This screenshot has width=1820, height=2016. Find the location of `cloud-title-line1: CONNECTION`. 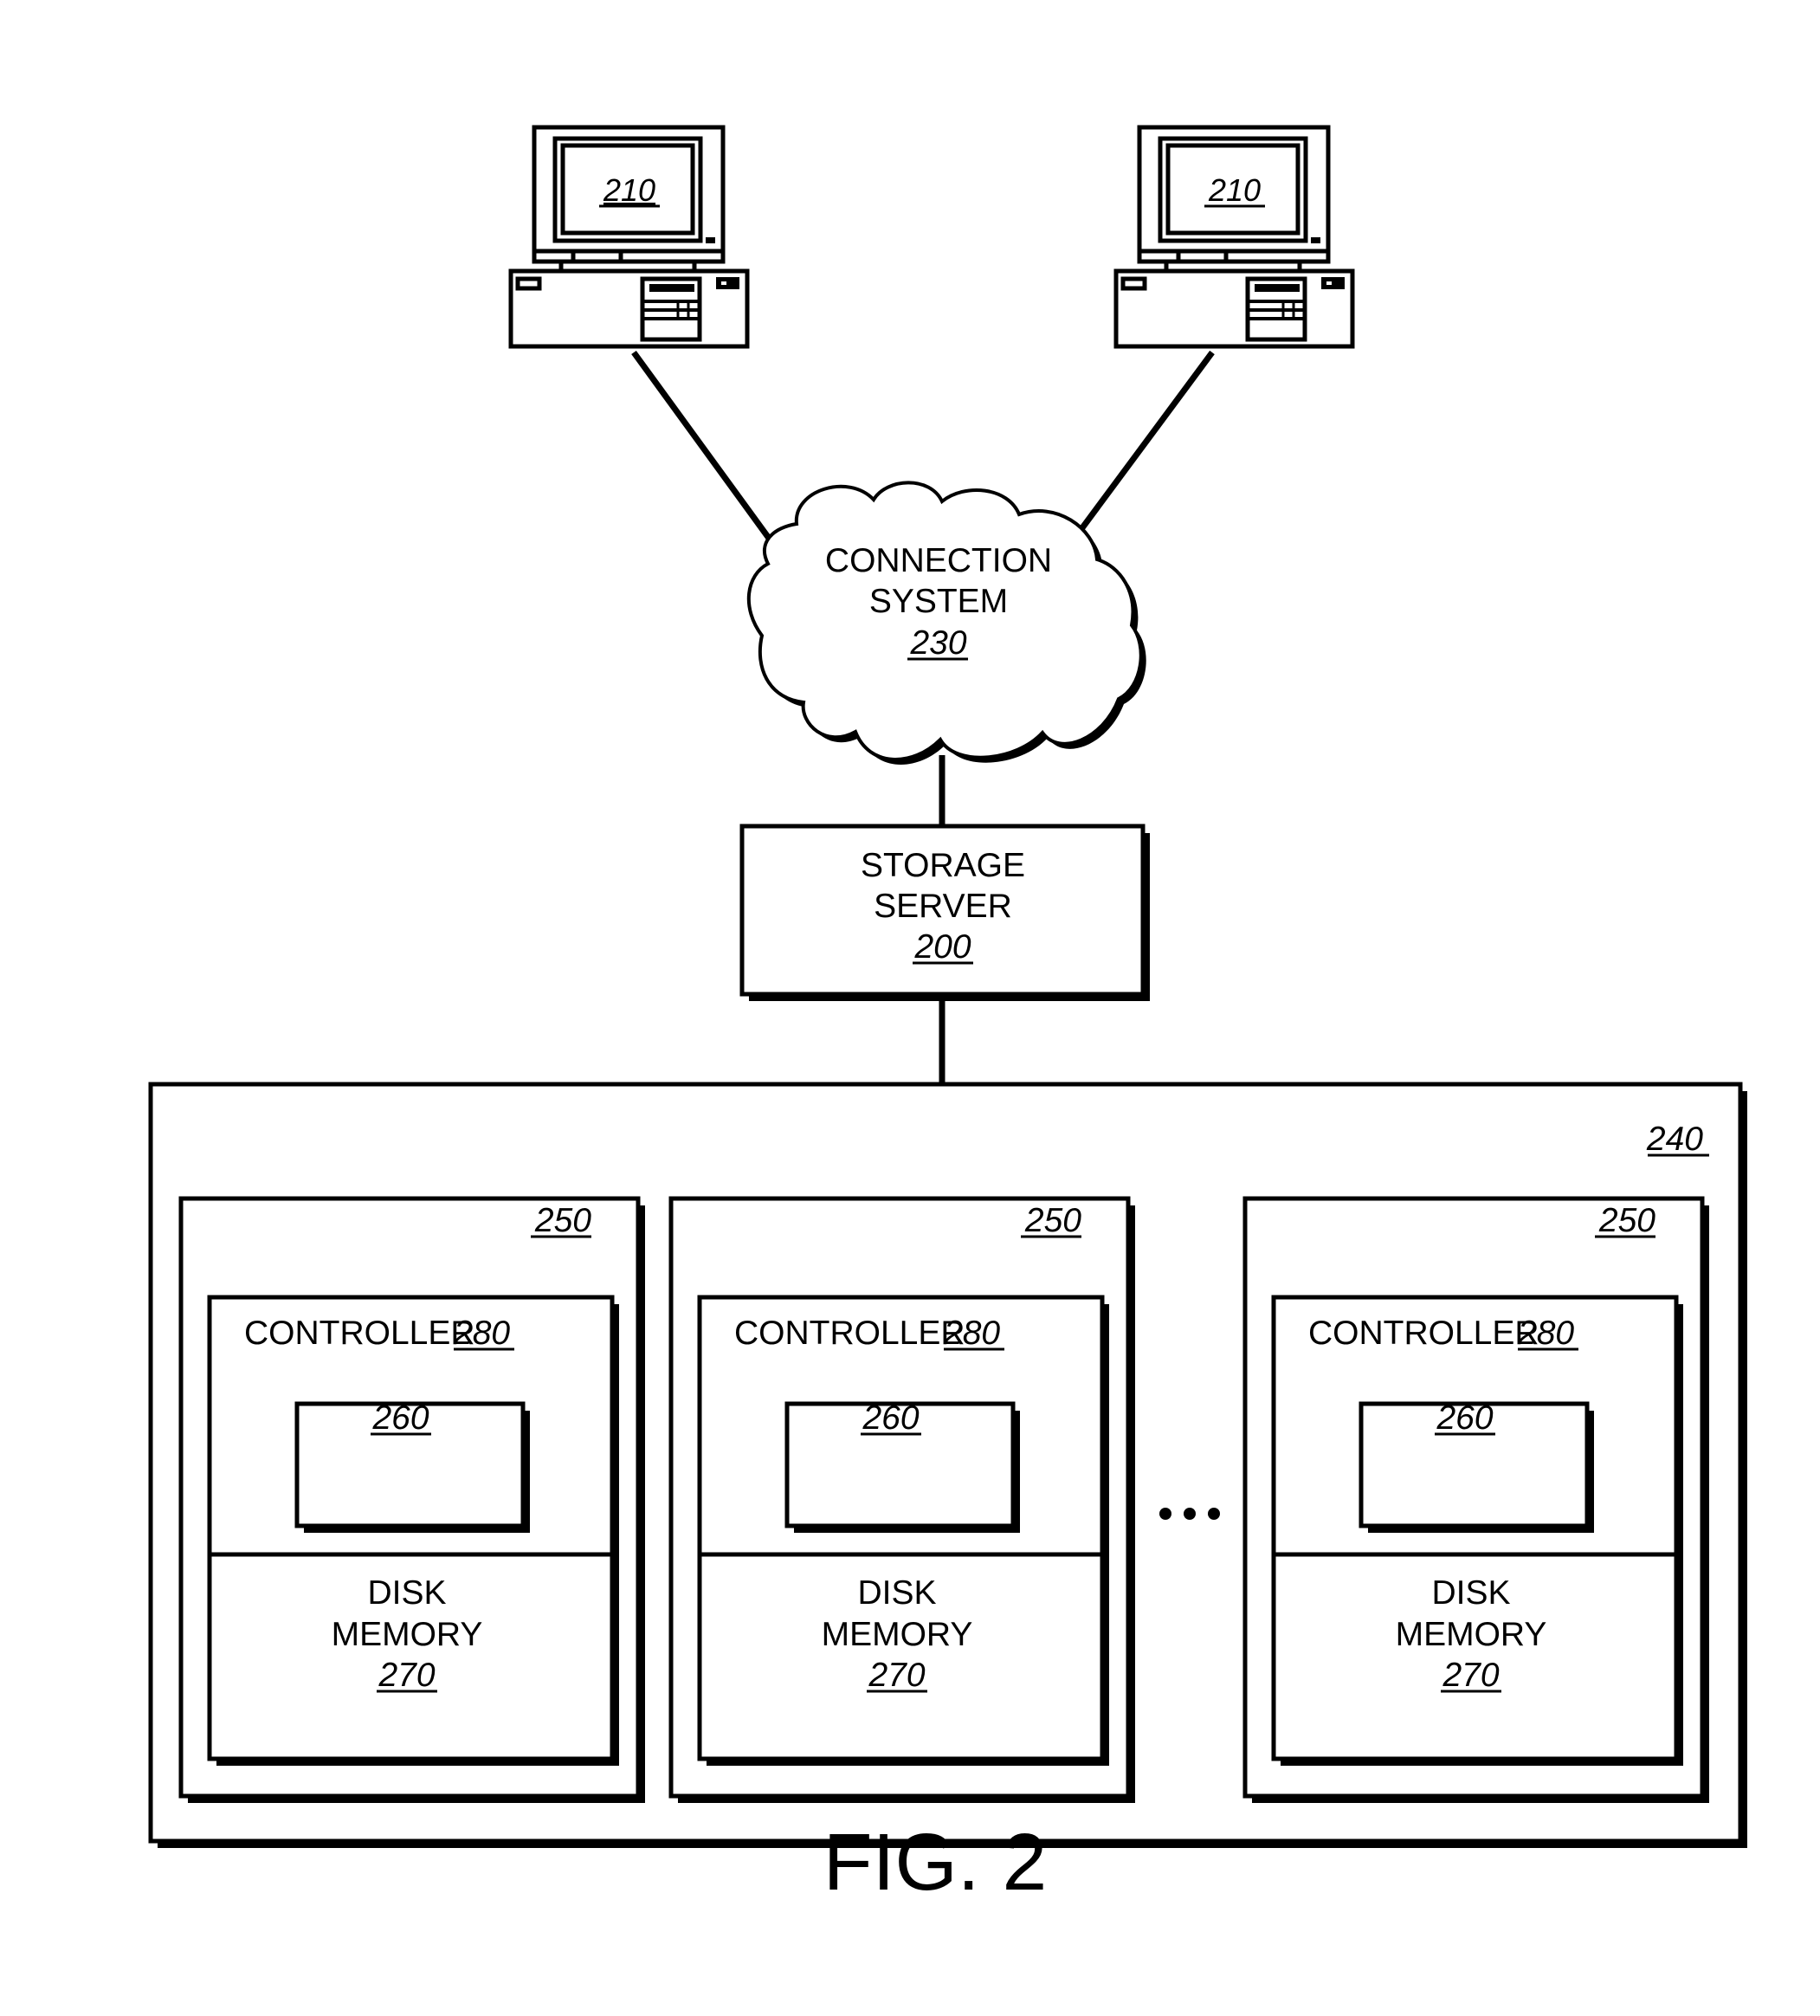

cloud-title-line1: CONNECTION is located at coordinates (938, 560).